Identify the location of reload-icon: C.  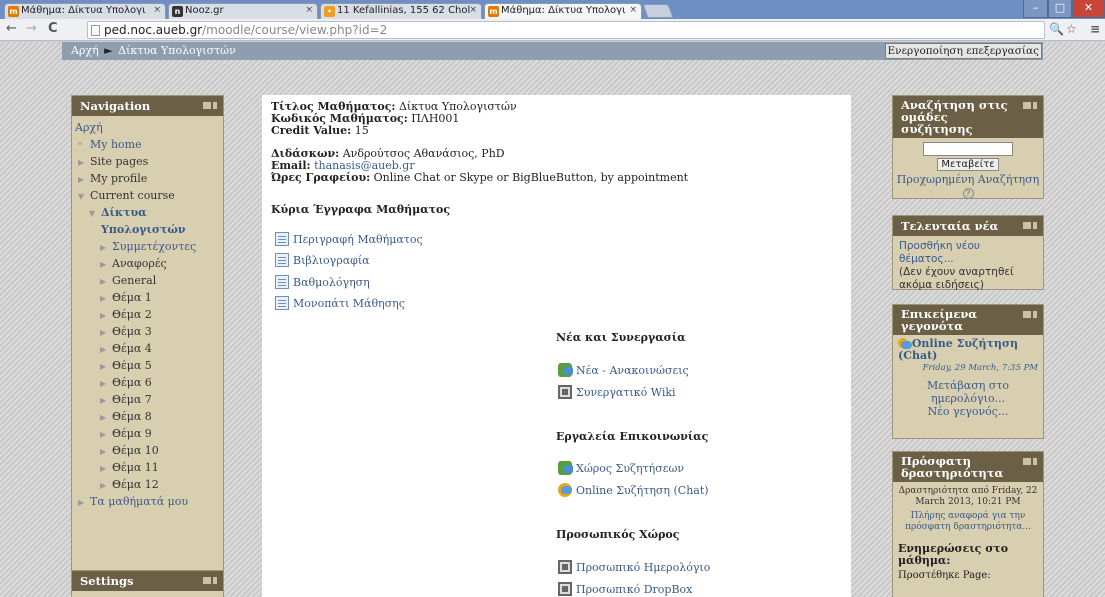
(53, 28).